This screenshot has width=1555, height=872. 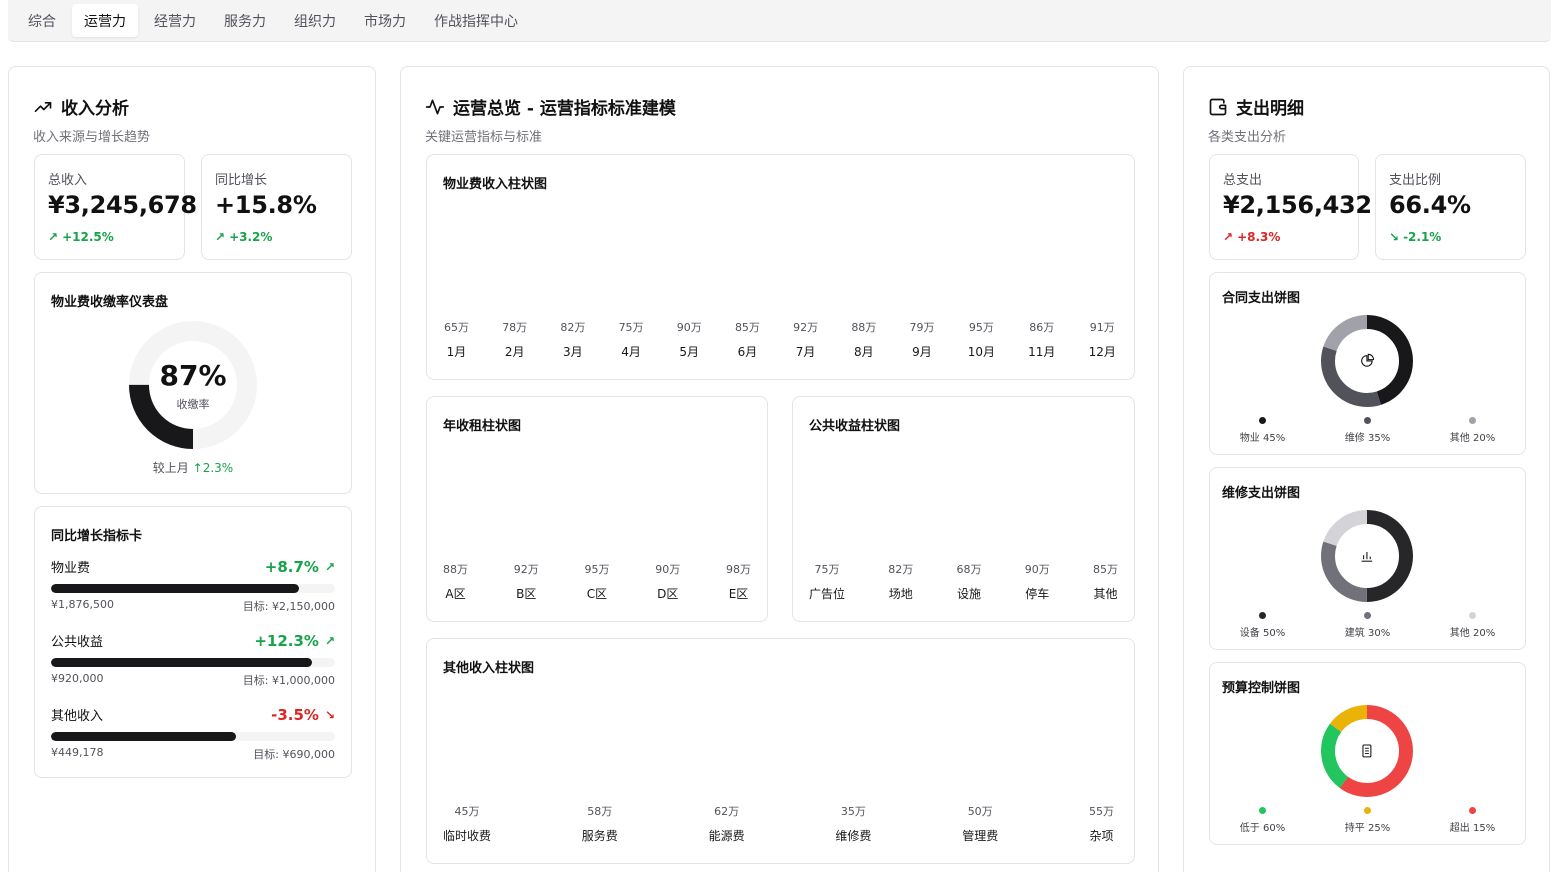 What do you see at coordinates (1367, 625) in the screenshot?
I see `legend-item: 建筑 30%` at bounding box center [1367, 625].